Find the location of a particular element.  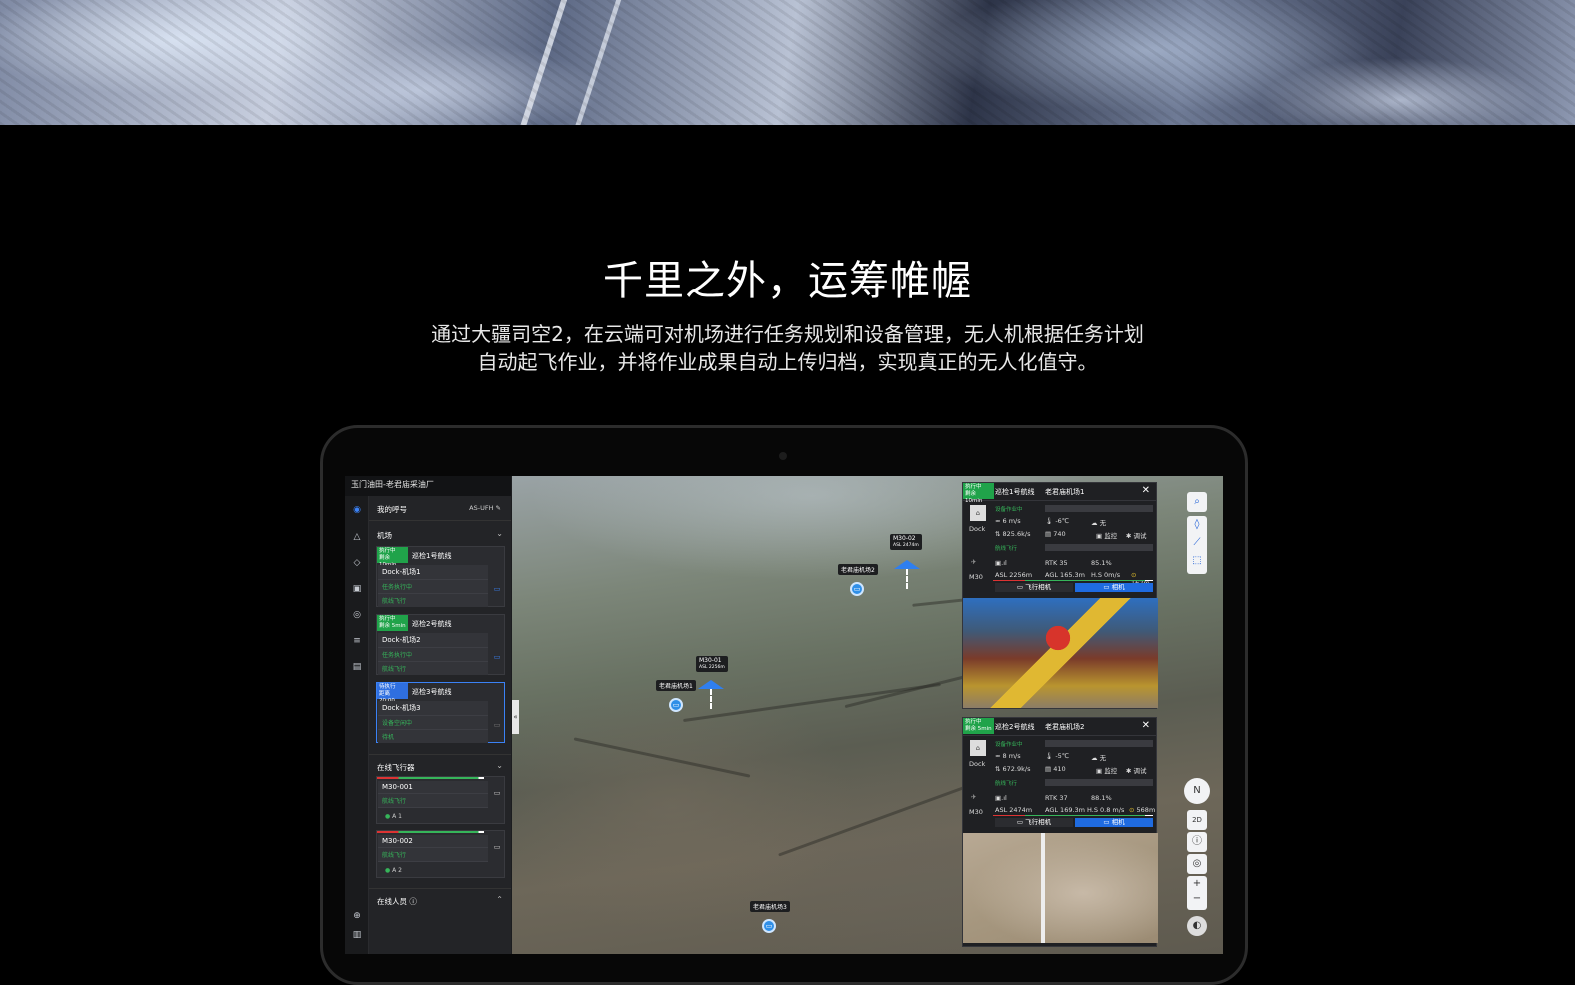

zoom-out-button: − is located at coordinates (1197, 898).